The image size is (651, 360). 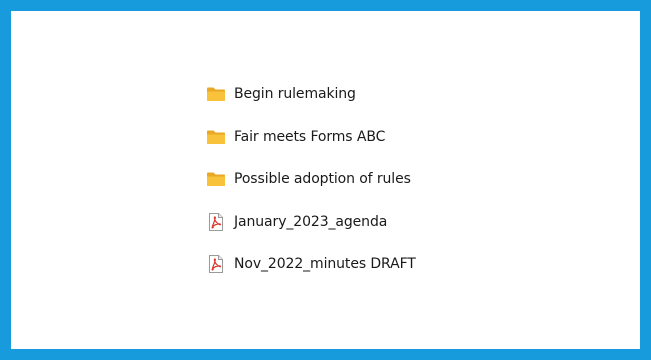 I want to click on pdf-item-january-2023-agenda: January_2023_agenda, so click(x=311, y=222).